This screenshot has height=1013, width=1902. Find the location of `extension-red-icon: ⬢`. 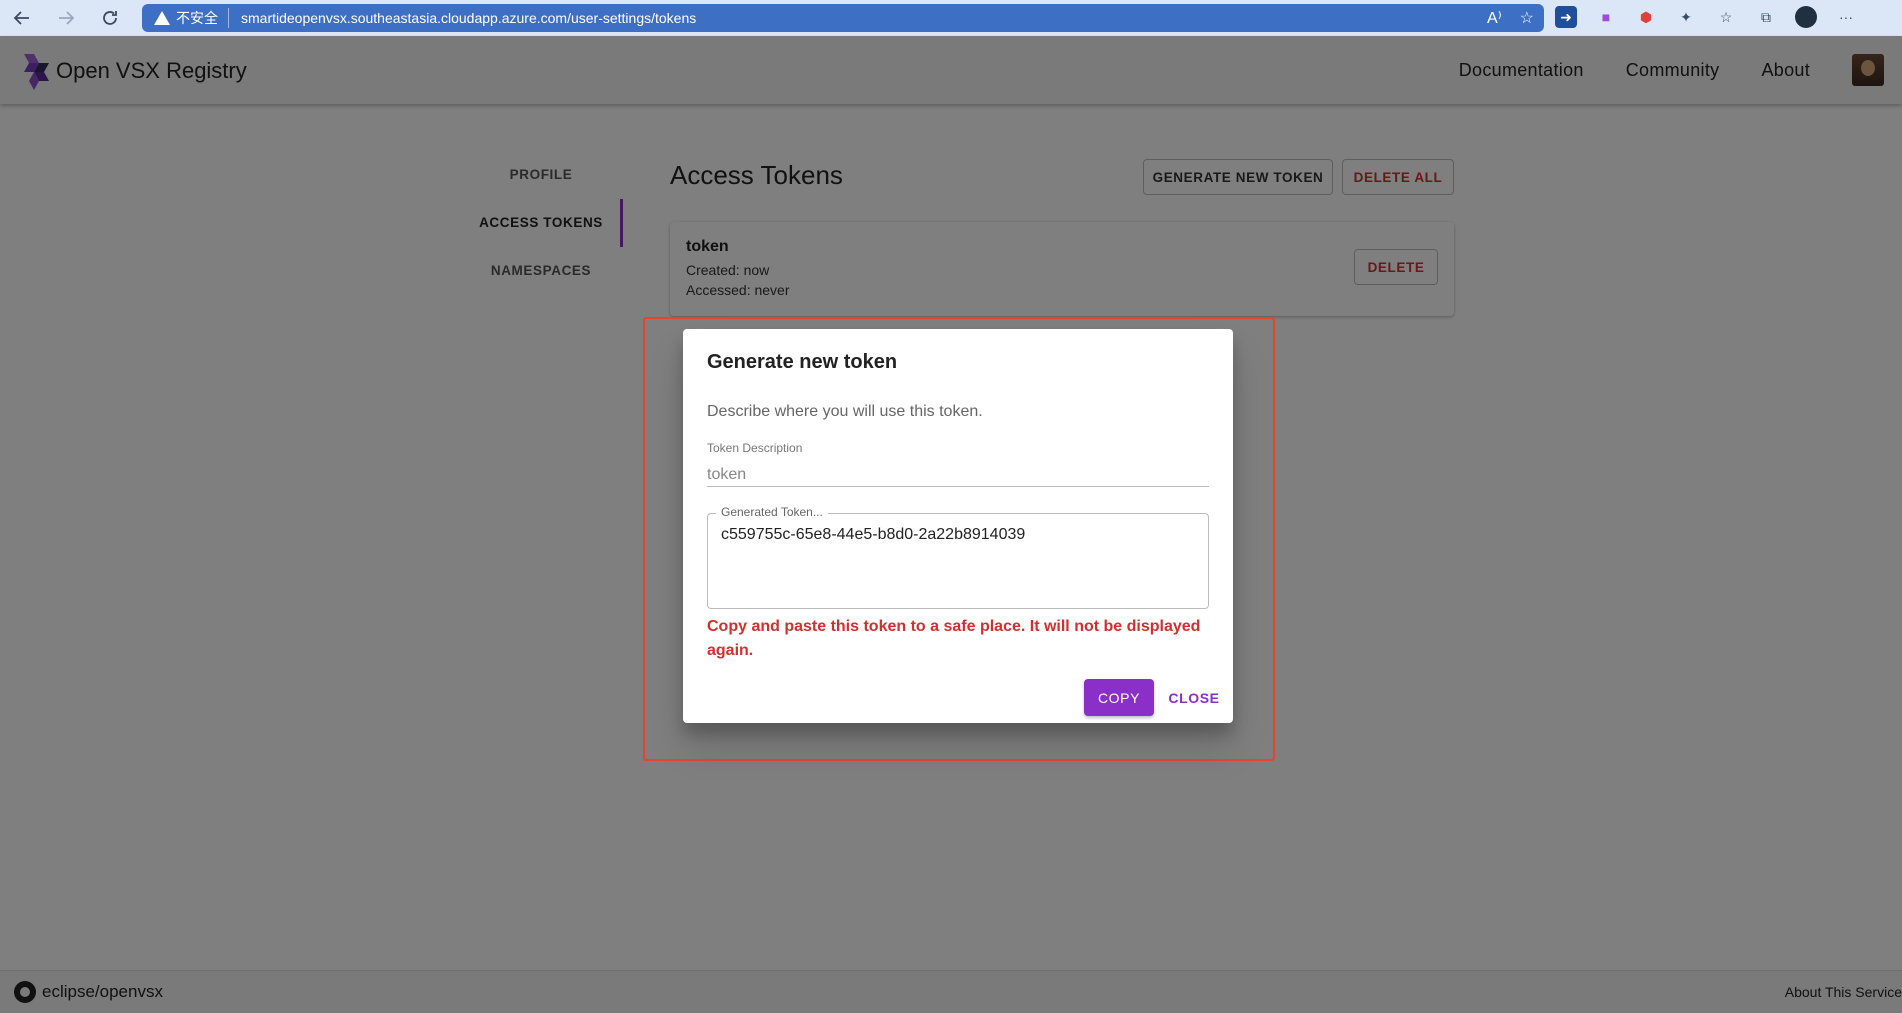

extension-red-icon: ⬢ is located at coordinates (1646, 17).